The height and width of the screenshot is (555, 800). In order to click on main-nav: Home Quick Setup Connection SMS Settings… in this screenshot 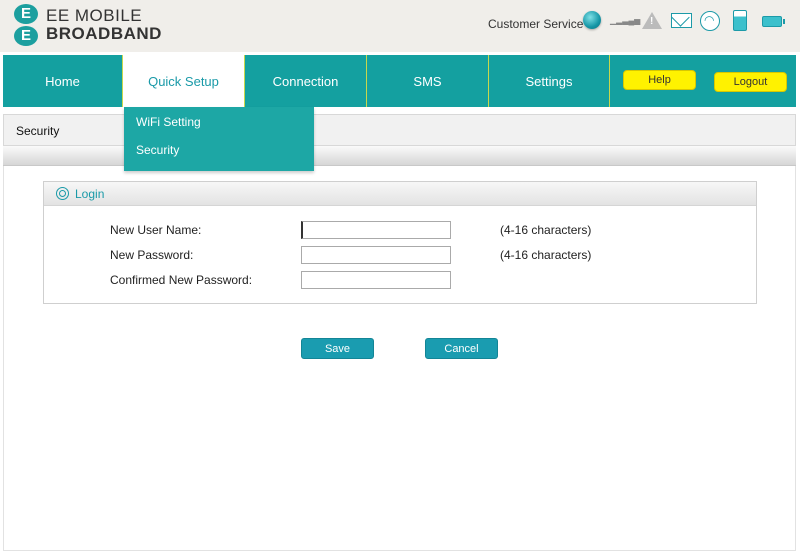, I will do `click(399, 81)`.